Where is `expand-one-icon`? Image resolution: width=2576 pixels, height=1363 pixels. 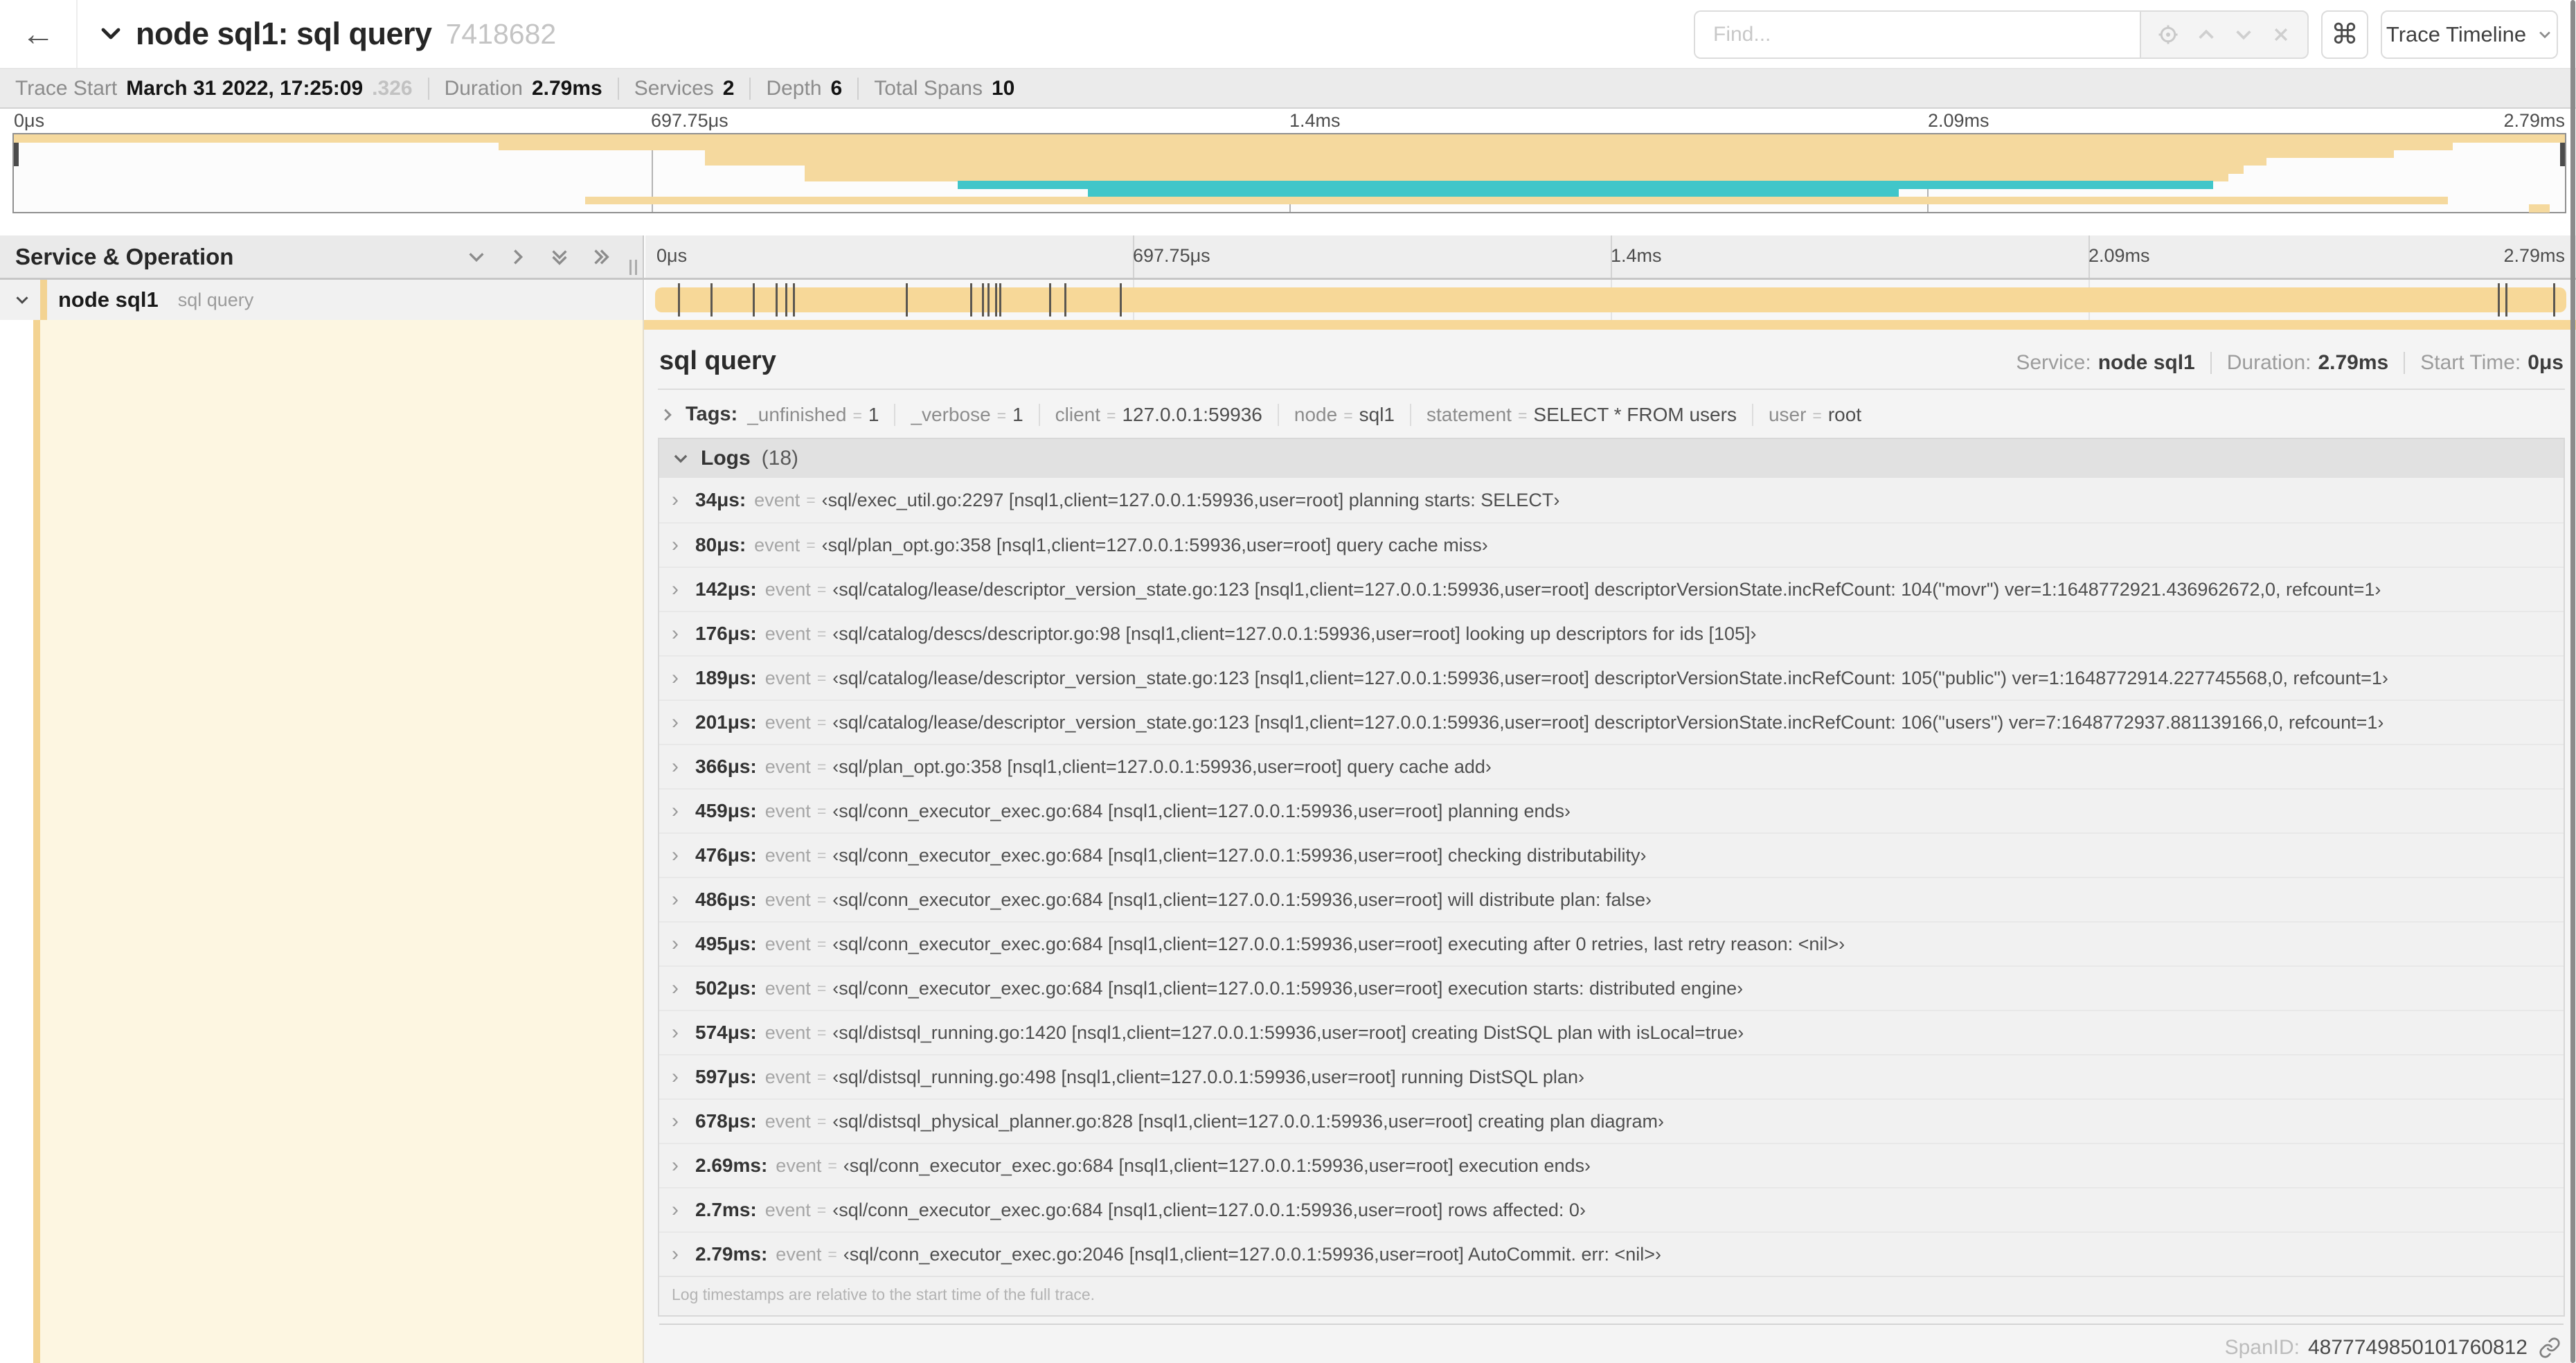
expand-one-icon is located at coordinates (518, 257).